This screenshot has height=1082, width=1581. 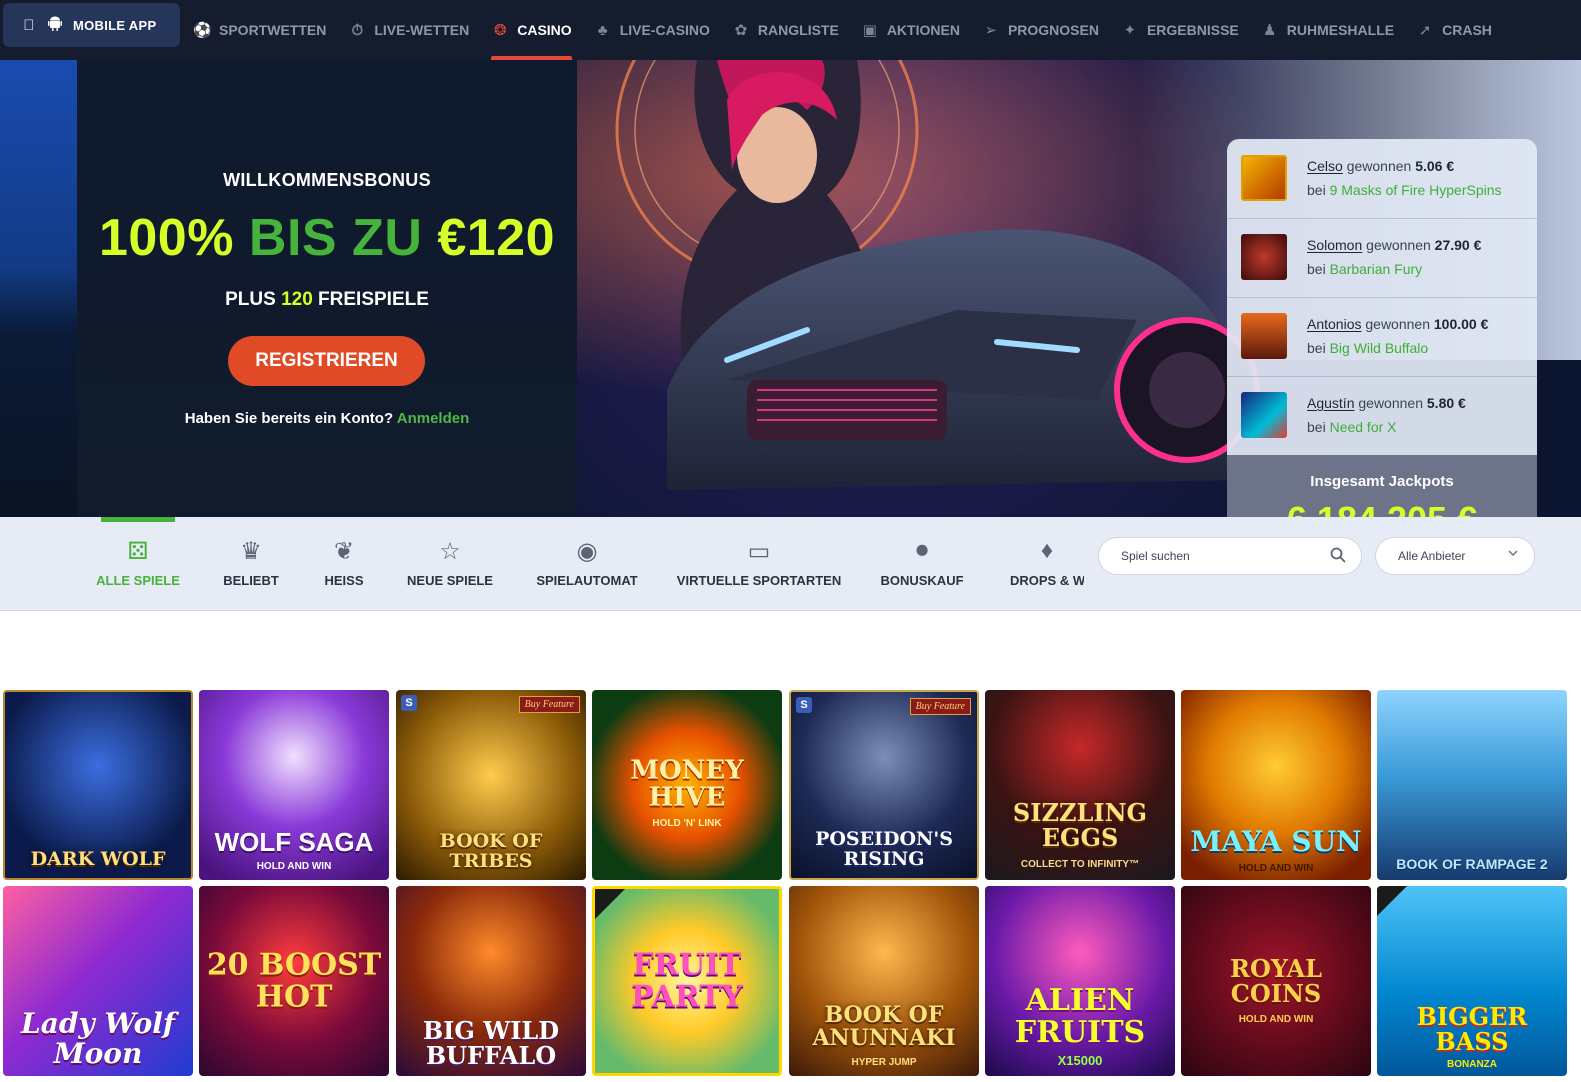 What do you see at coordinates (1455, 556) in the screenshot?
I see `provider-select: Alle Anbieter` at bounding box center [1455, 556].